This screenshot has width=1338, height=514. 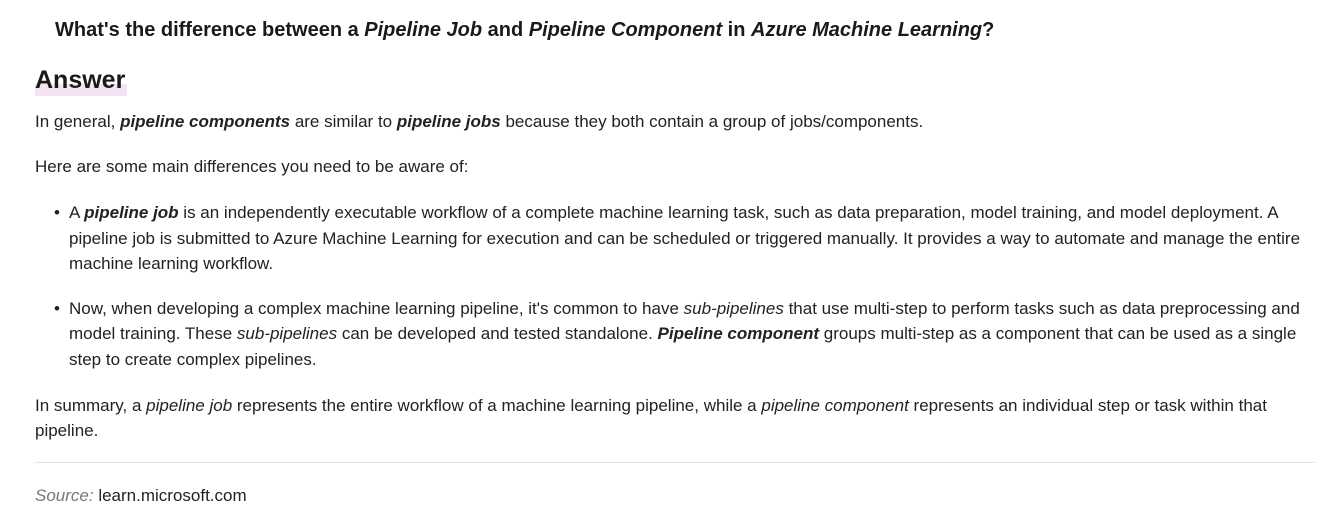 What do you see at coordinates (77, 212) in the screenshot?
I see `list-item-text: A` at bounding box center [77, 212].